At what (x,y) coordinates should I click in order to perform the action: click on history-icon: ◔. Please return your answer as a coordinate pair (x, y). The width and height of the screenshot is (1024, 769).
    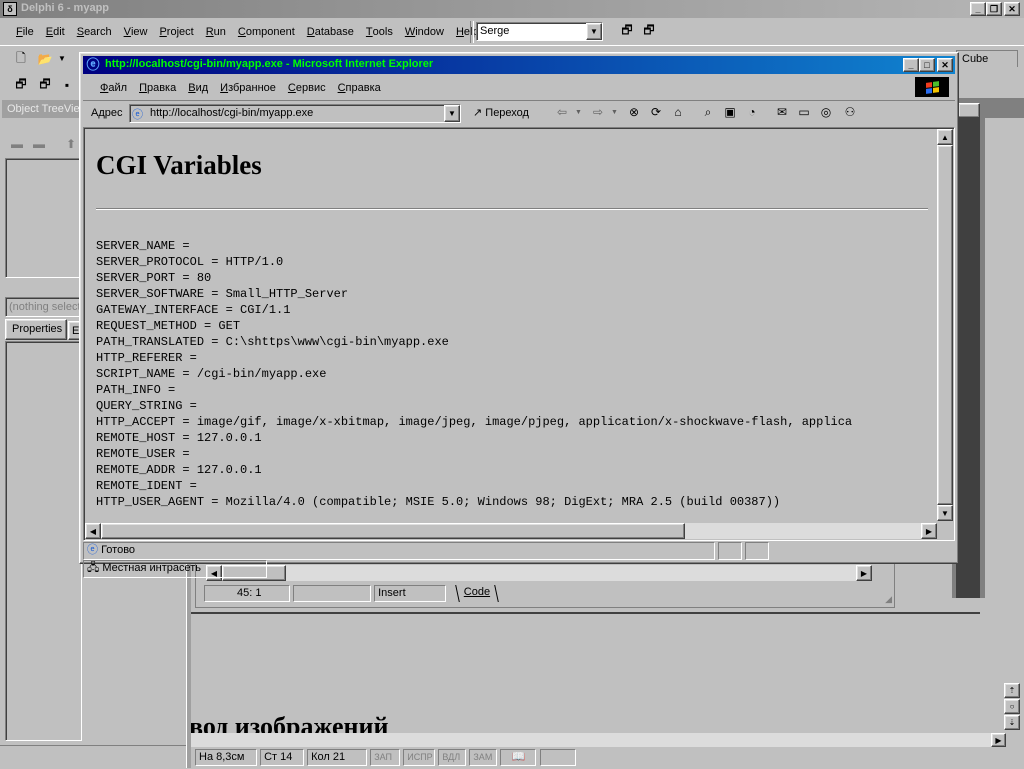
    Looking at the image, I should click on (752, 112).